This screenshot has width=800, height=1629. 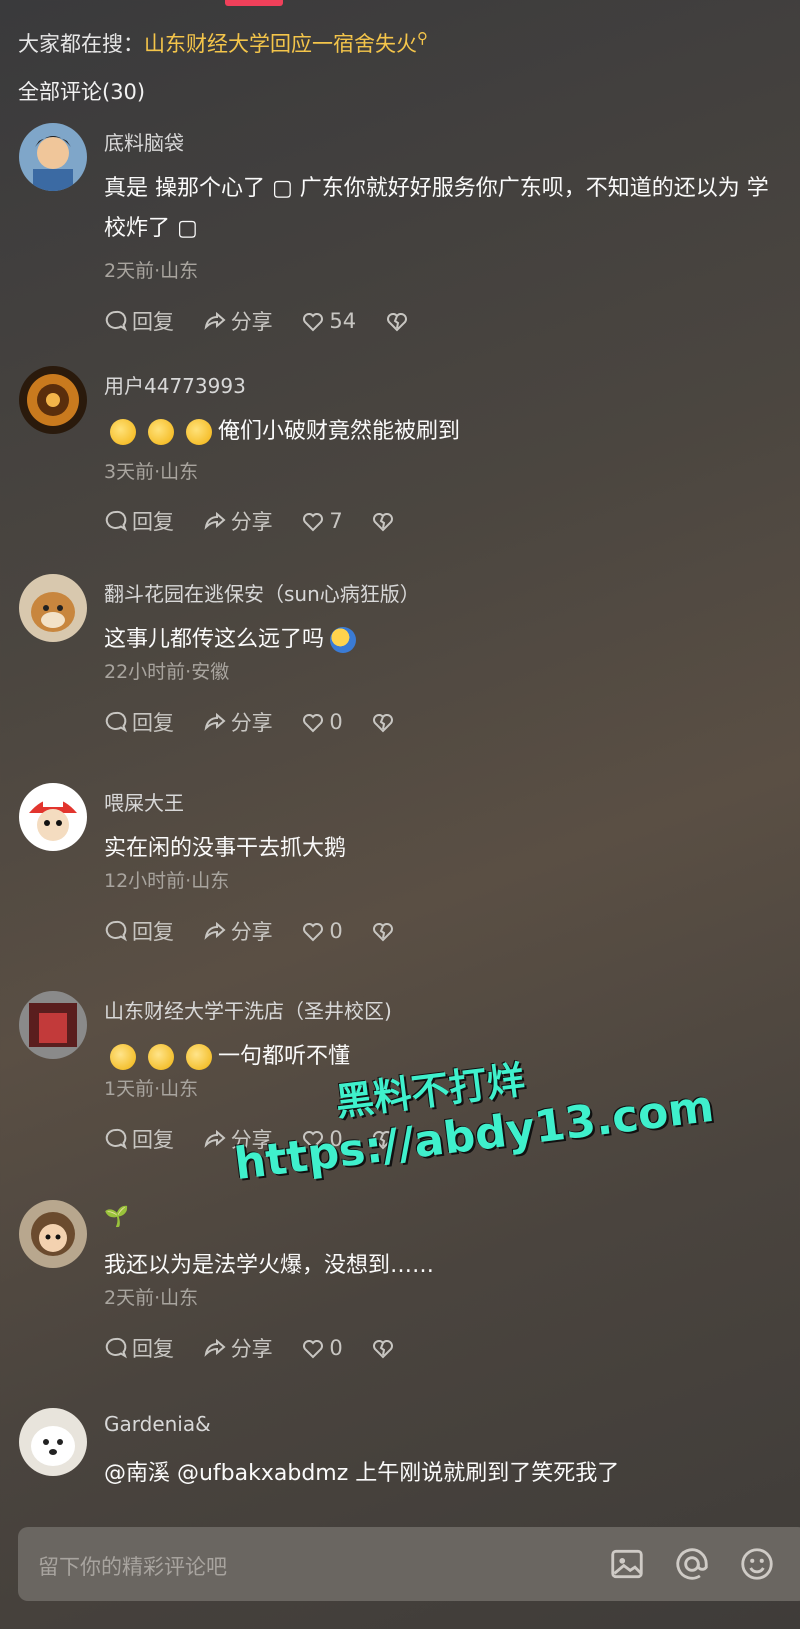 What do you see at coordinates (262, 592) in the screenshot?
I see `comment-username: 翻斗花园在逃保安（sun心病狂版）` at bounding box center [262, 592].